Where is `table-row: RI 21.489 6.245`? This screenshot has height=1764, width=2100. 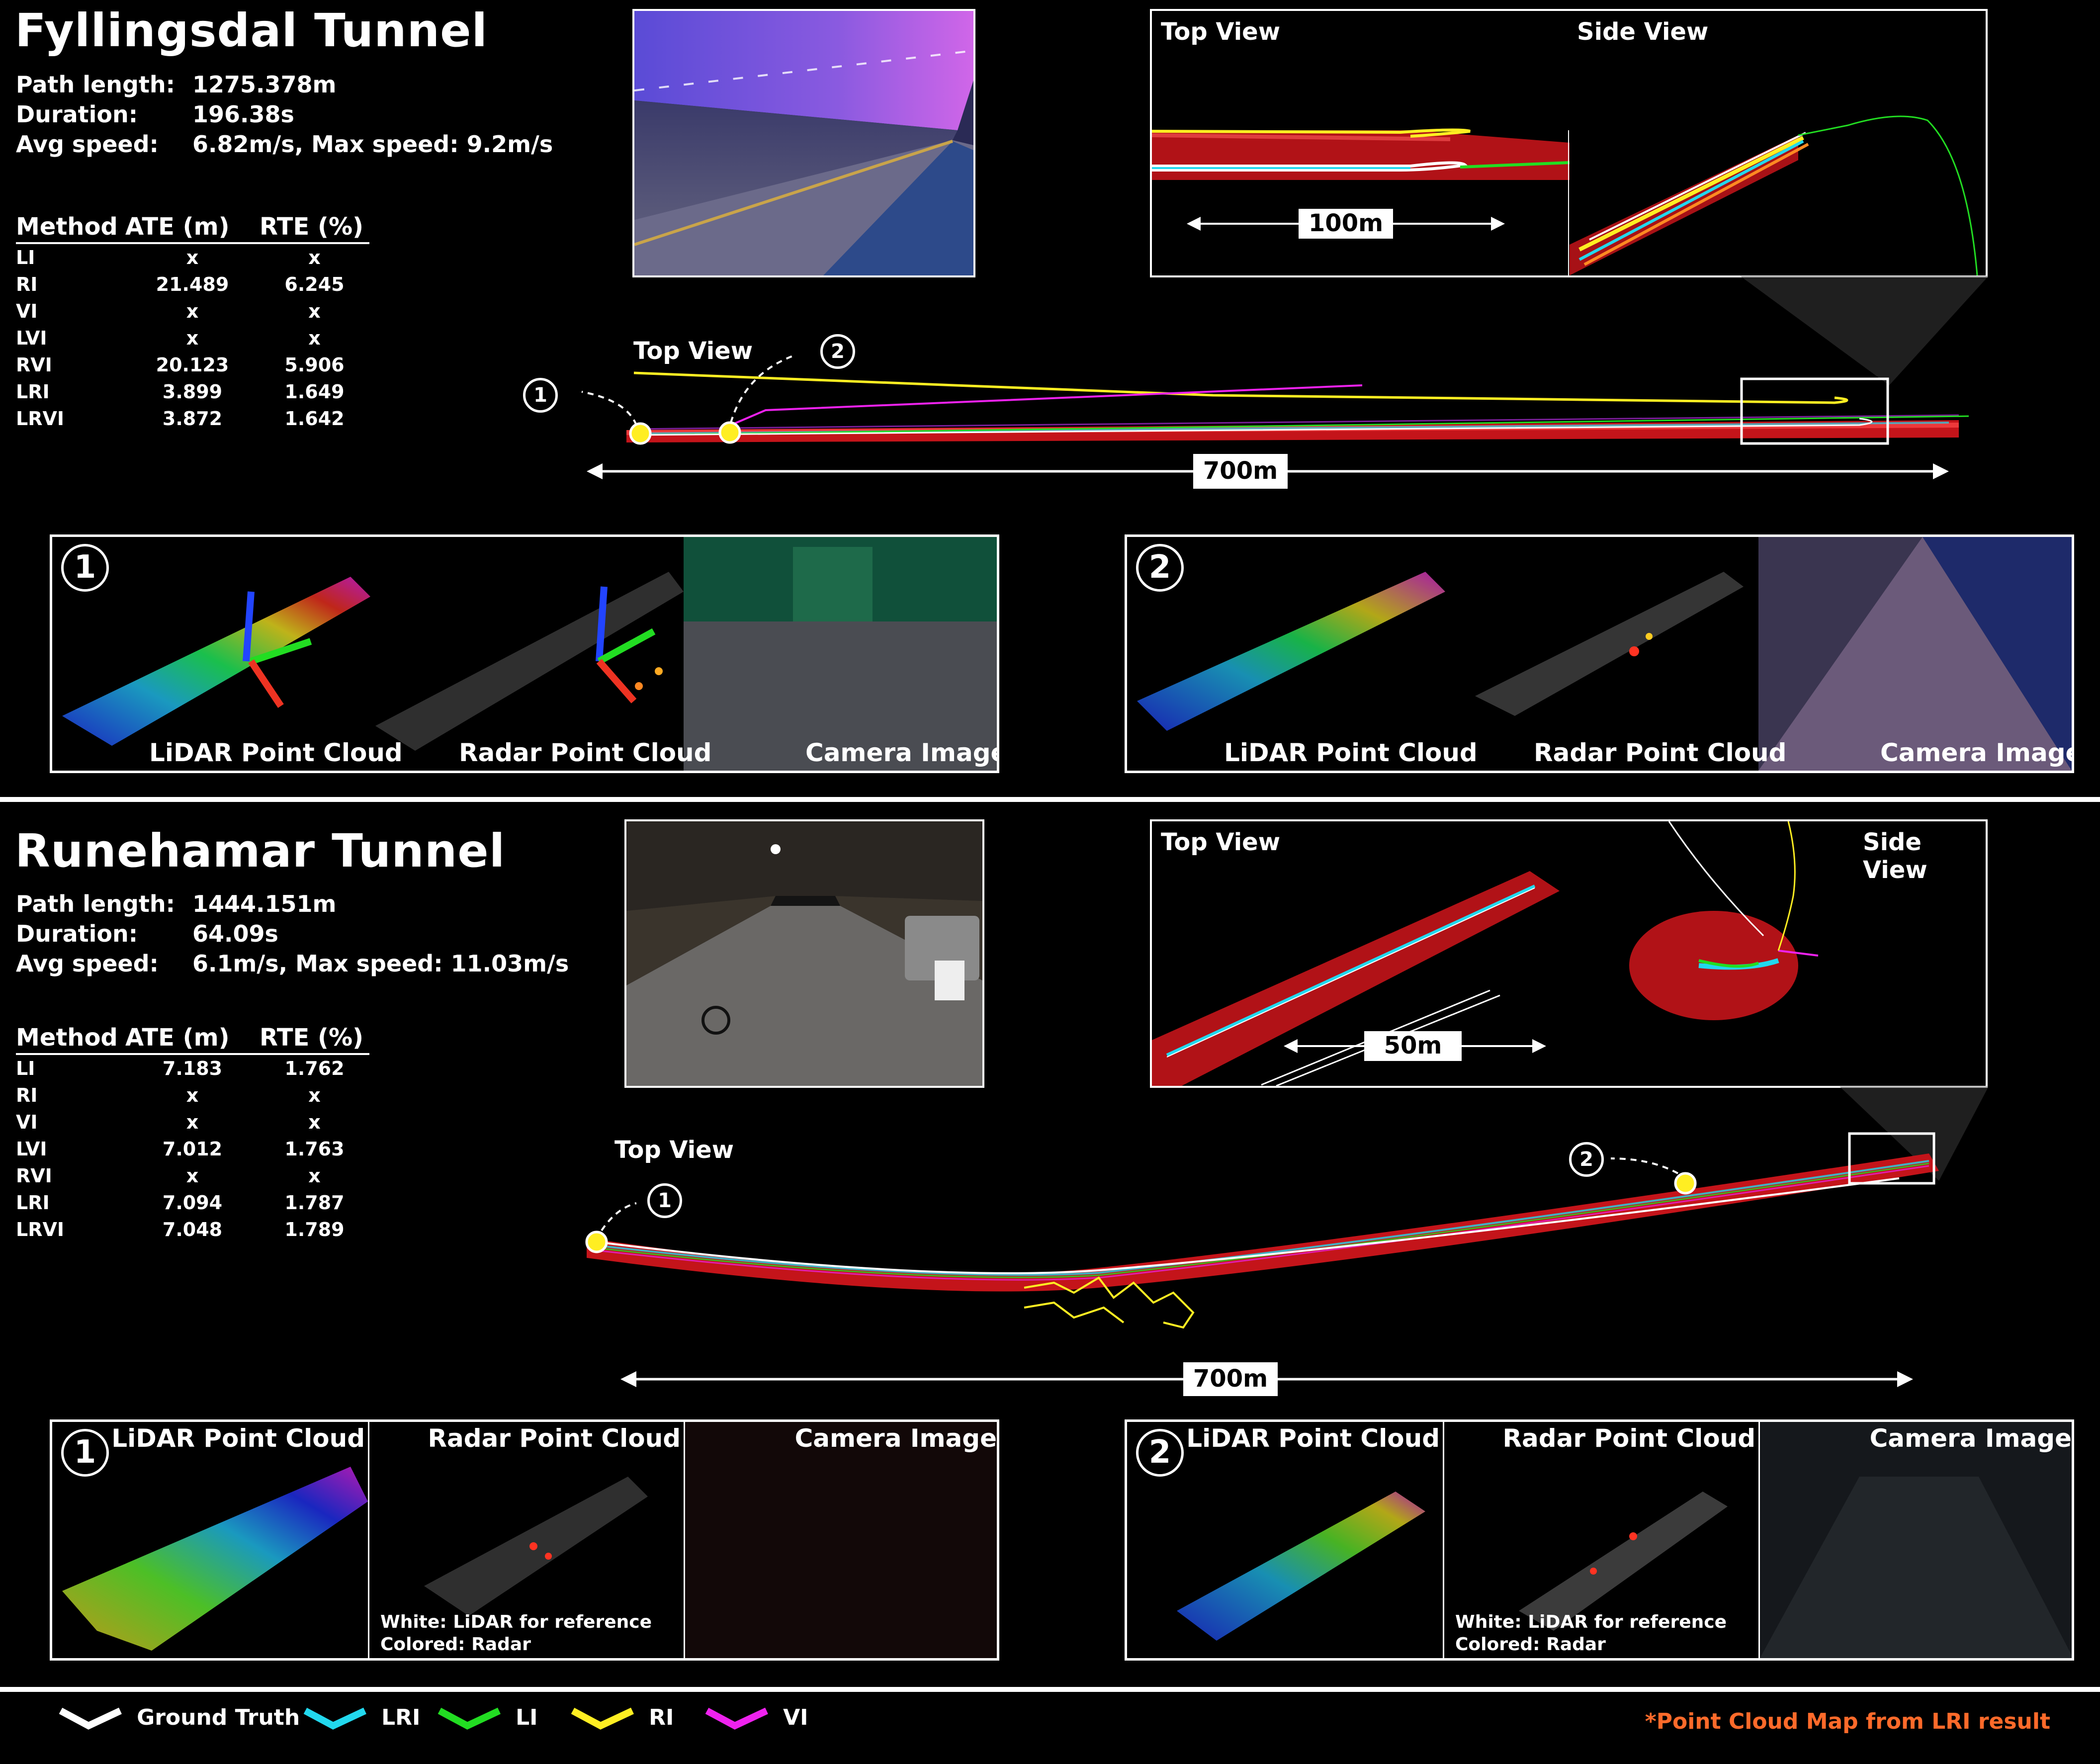
table-row: RI 21.489 6.245 is located at coordinates (180, 284).